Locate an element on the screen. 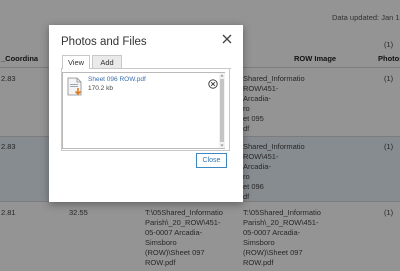 Image resolution: width=400 pixels, height=271 pixels. scrollbar-thumb is located at coordinates (222, 110).